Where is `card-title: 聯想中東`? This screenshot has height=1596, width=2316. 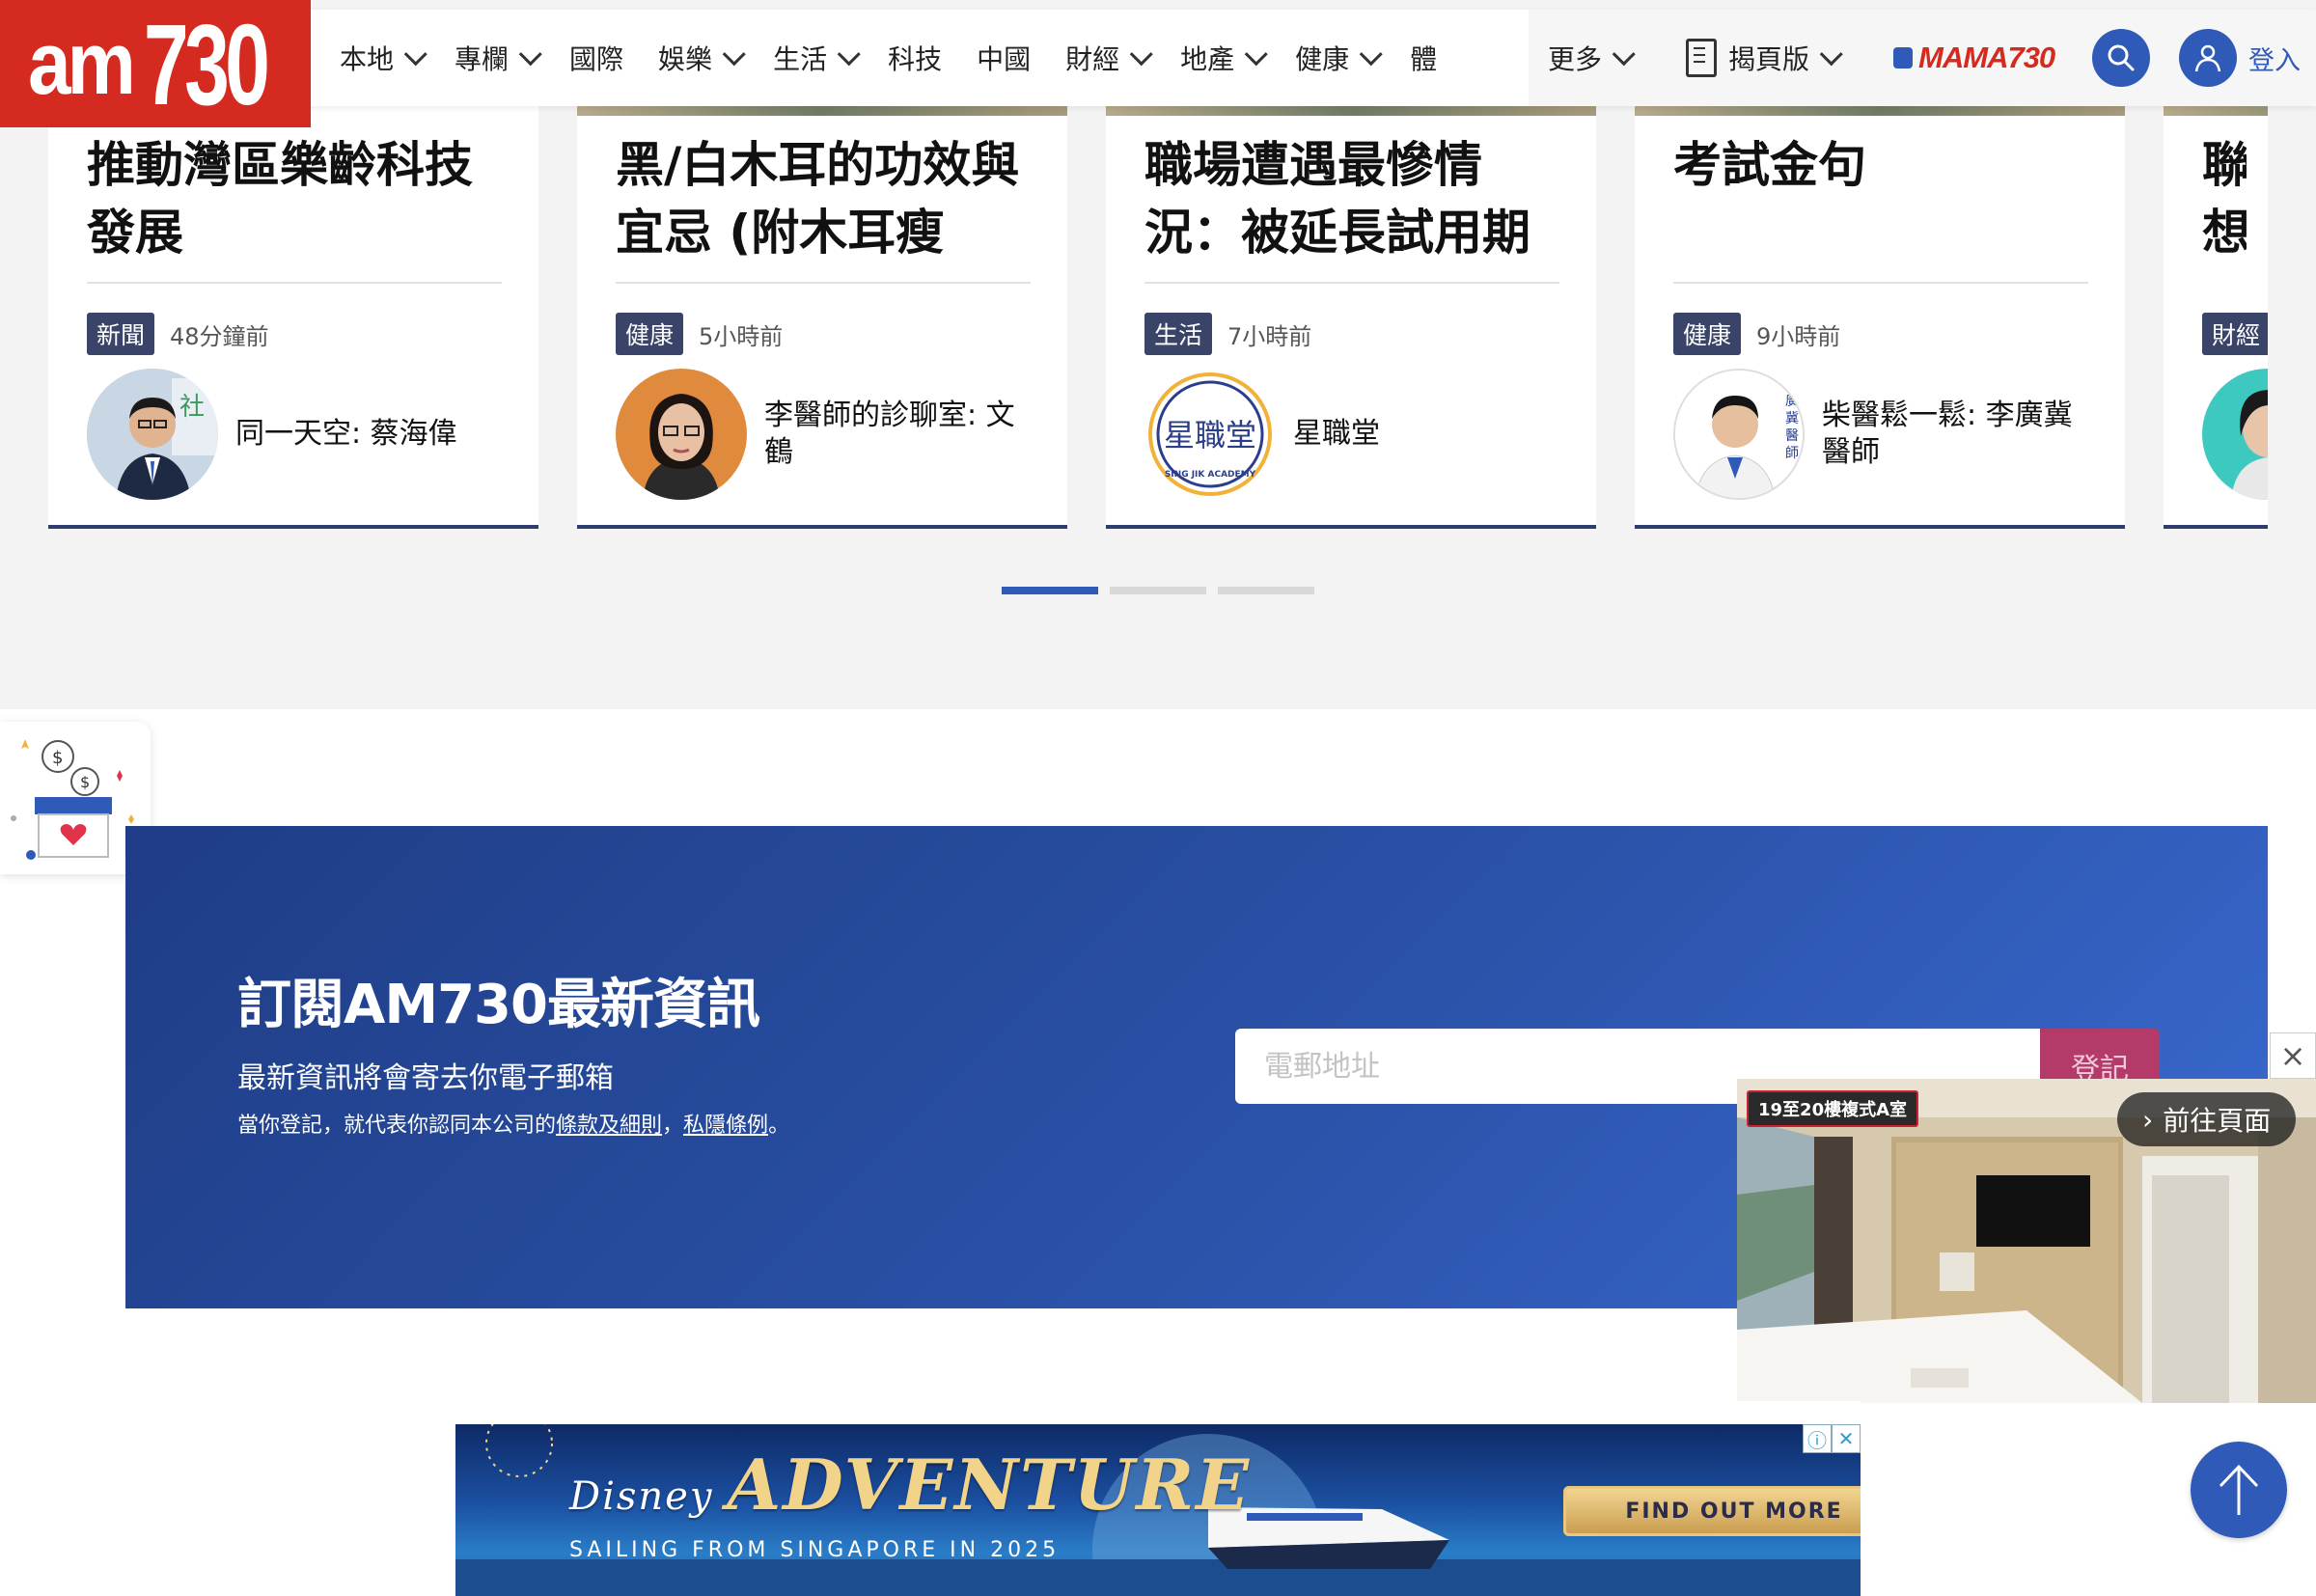
card-title: 聯想中東 is located at coordinates (2224, 199).